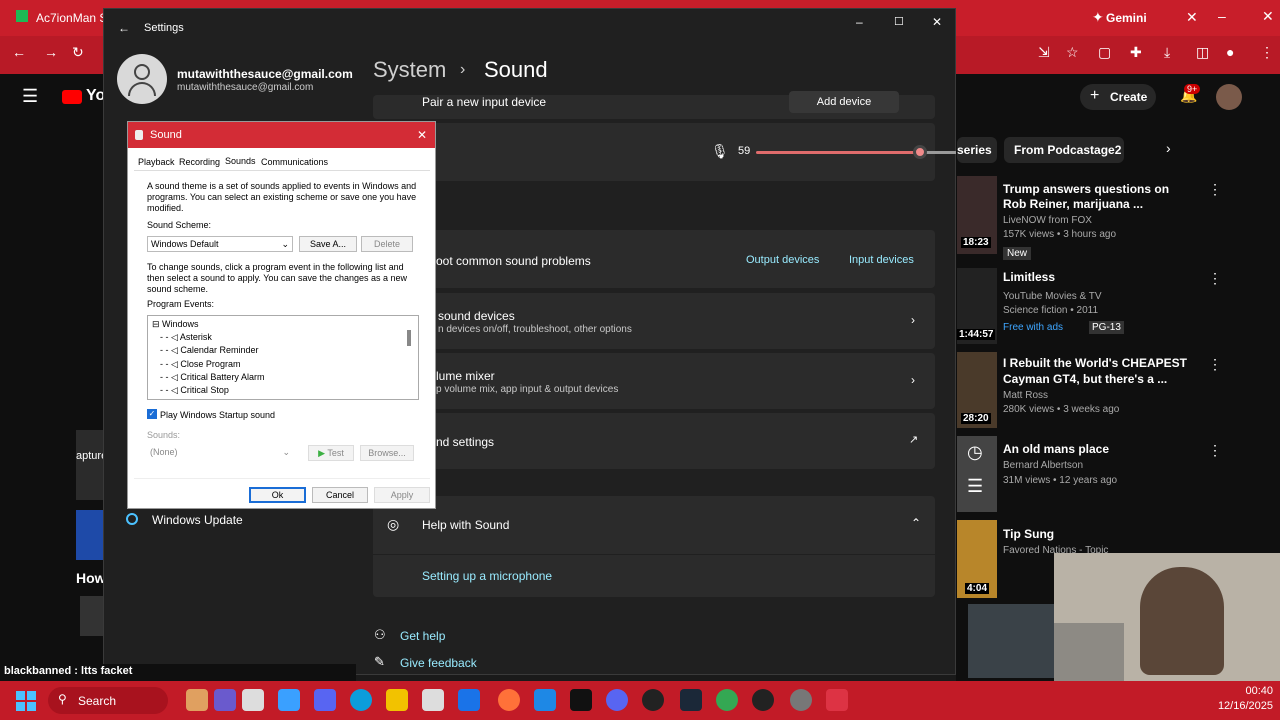  What do you see at coordinates (977, 150) in the screenshot?
I see `chip: series` at bounding box center [977, 150].